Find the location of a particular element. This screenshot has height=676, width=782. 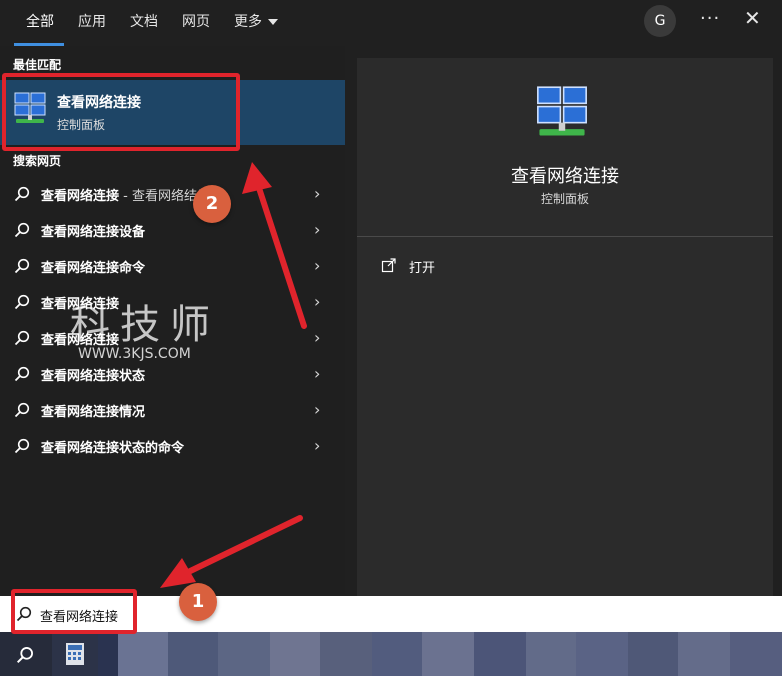

annotation-badge-1: 1 is located at coordinates (198, 602).